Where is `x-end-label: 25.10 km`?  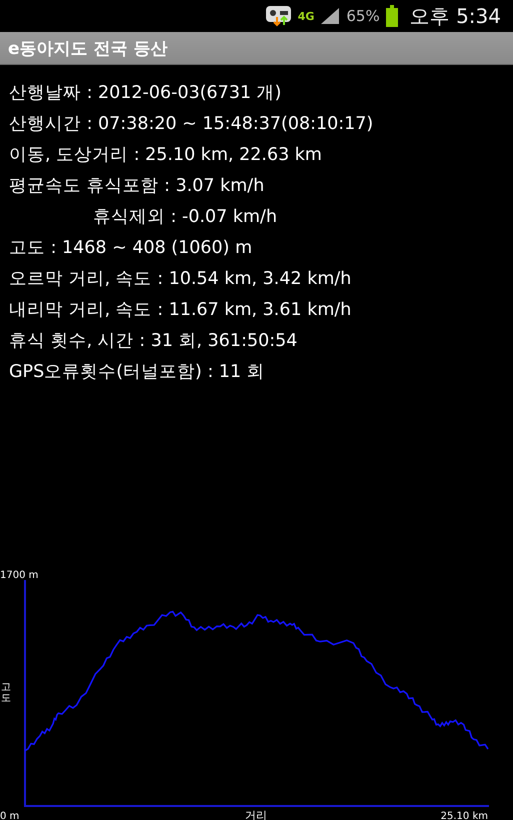
x-end-label: 25.10 km is located at coordinates (464, 815).